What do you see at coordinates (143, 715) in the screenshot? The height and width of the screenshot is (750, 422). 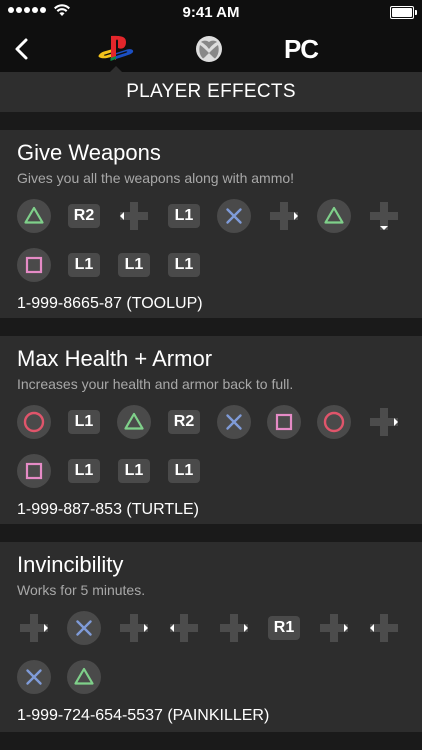 I see `cheat-phone-code: 1-999-724-654-5537 (PAINKILLER)` at bounding box center [143, 715].